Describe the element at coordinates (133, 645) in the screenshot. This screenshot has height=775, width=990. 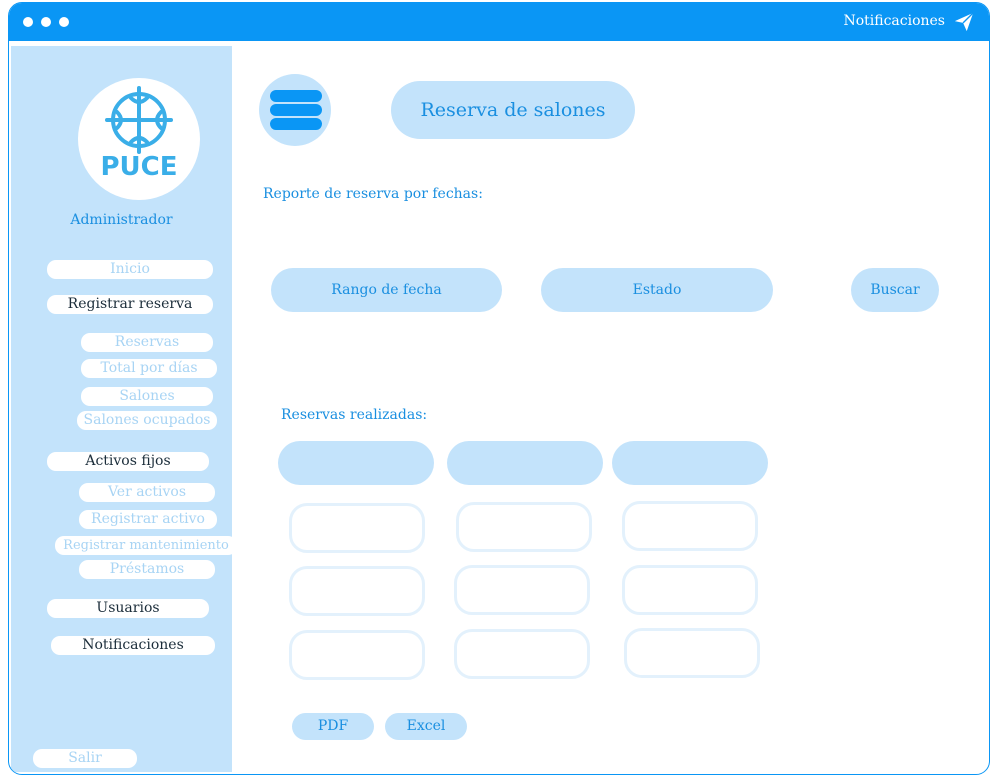
I see `sidebar-item-notificaciones: Notificaciones` at that location.